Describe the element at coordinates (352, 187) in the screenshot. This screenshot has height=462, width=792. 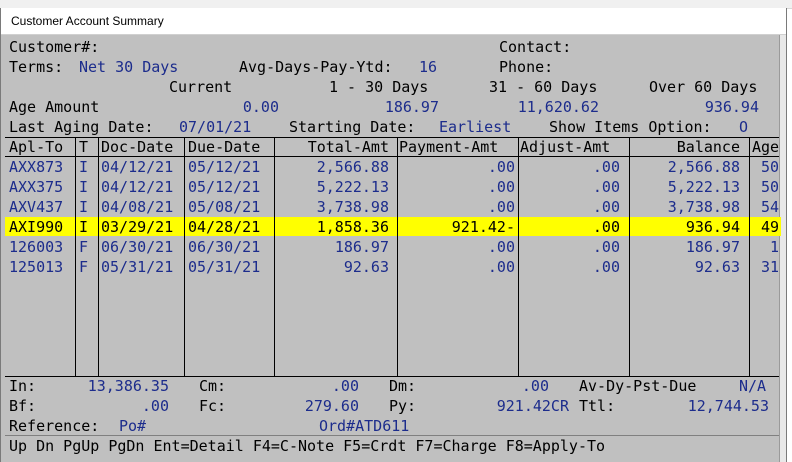
I see `cell-total-amt: 5,222.13` at that location.